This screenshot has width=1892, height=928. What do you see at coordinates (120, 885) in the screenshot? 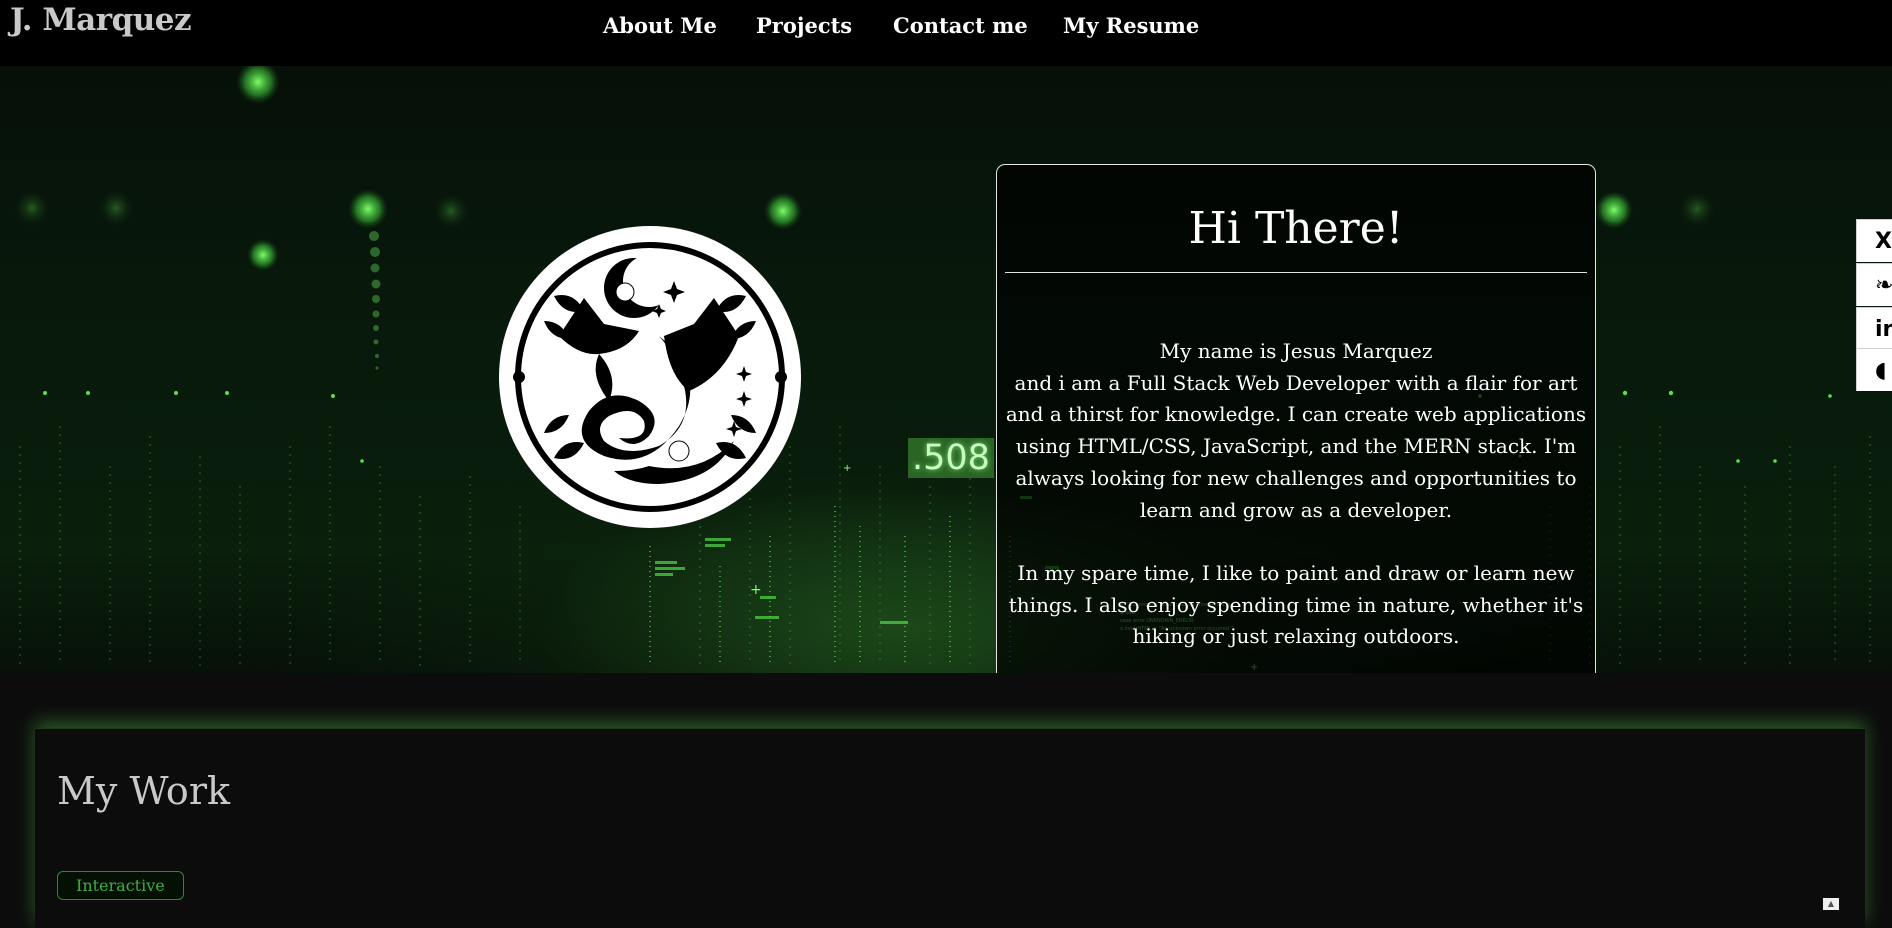
I see `filter-tag-interactive: Interactive` at bounding box center [120, 885].